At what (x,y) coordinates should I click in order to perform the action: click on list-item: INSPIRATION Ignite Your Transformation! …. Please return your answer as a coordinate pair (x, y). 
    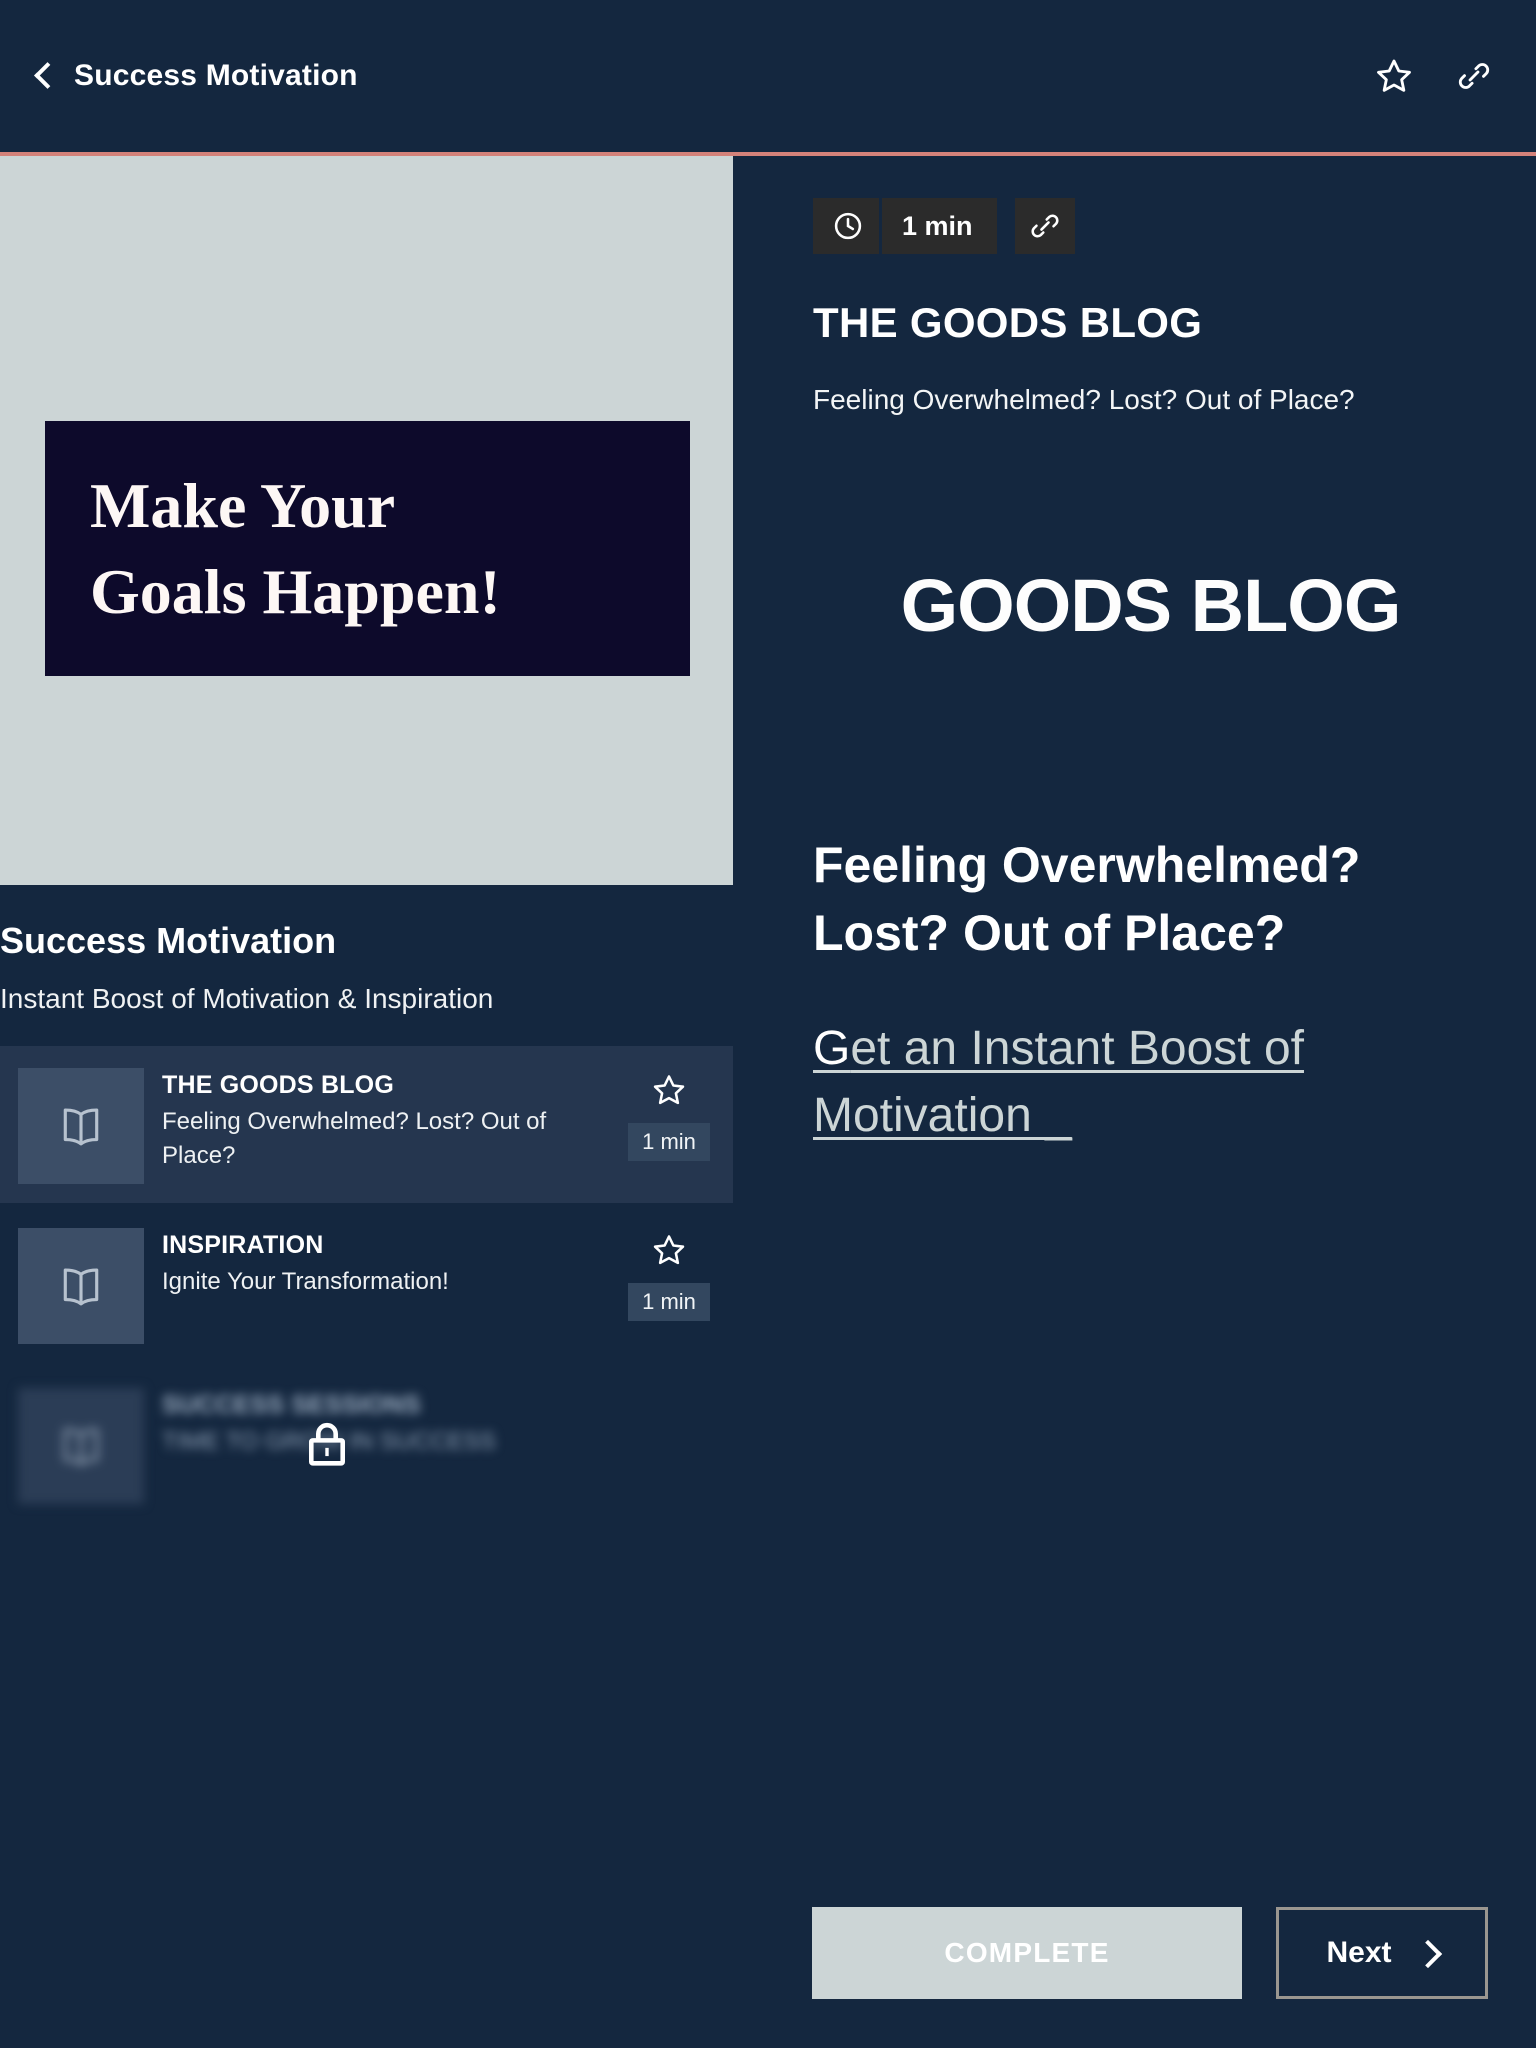
    Looking at the image, I should click on (366, 1285).